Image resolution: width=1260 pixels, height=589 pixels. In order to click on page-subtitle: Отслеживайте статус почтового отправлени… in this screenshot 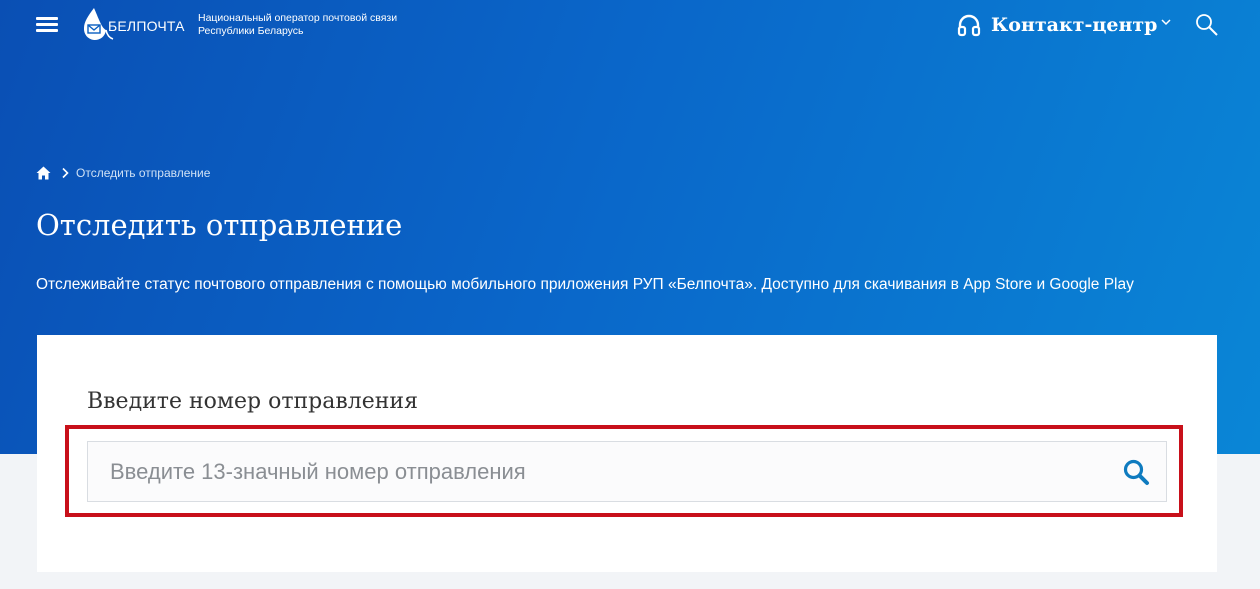, I will do `click(585, 284)`.